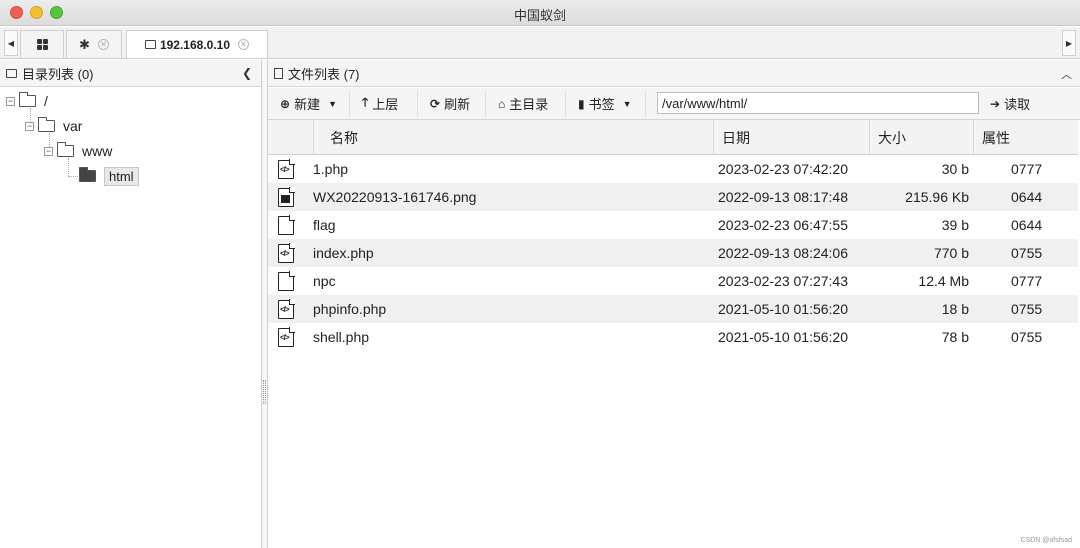  I want to click on file-size: 30 b, so click(955, 169).